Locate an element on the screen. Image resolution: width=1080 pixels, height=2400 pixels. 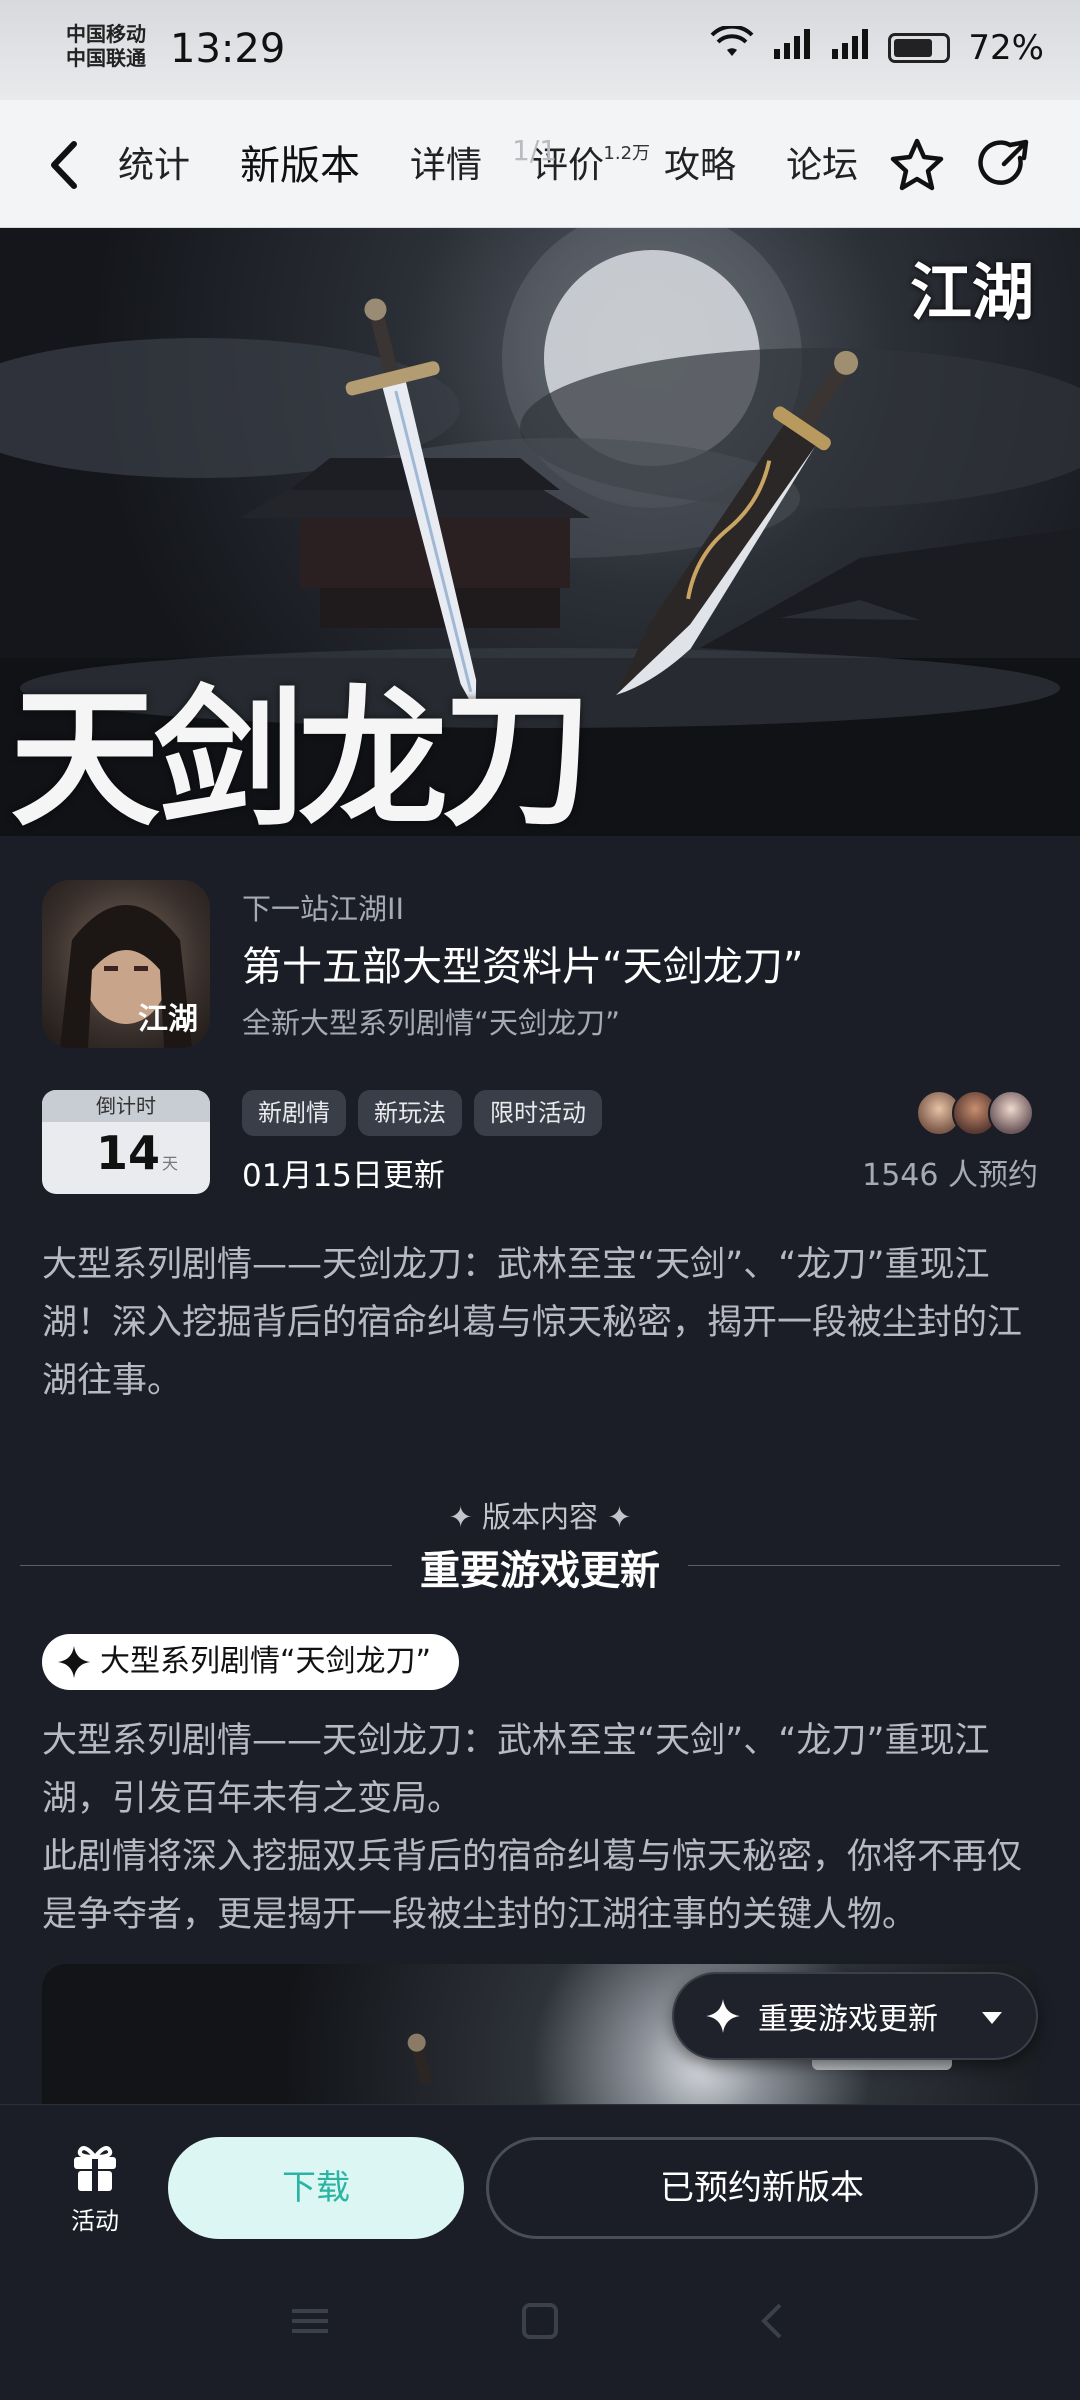
game-logo: 江湖 is located at coordinates (972, 292).